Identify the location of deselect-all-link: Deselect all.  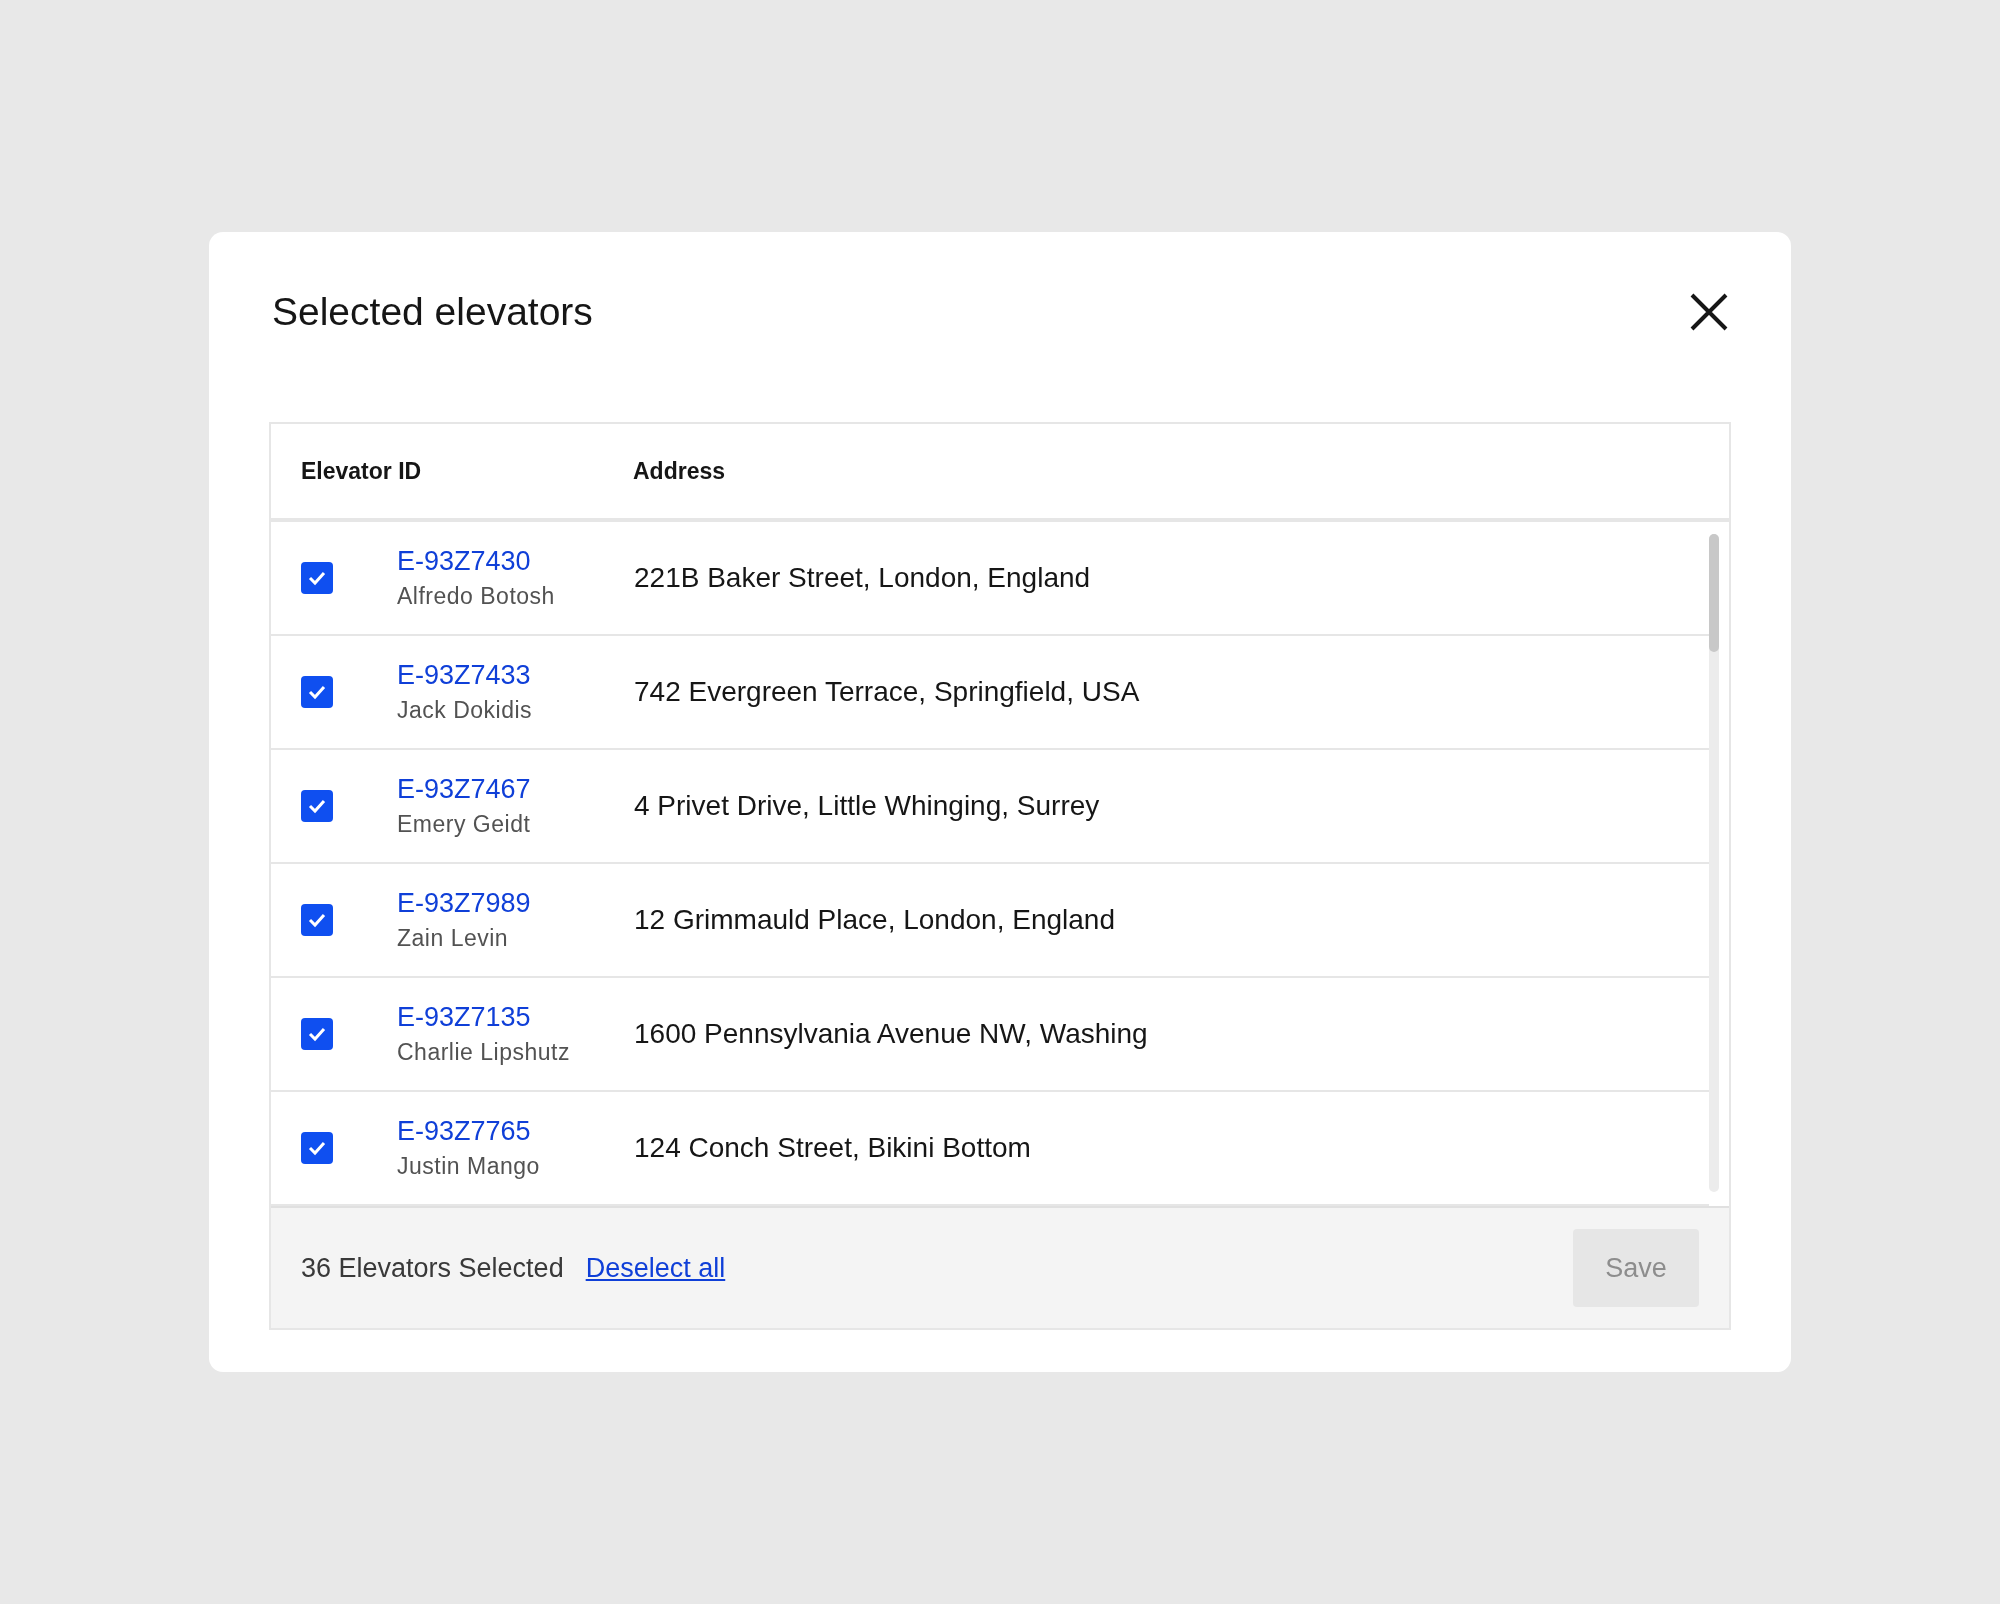
(655, 1268).